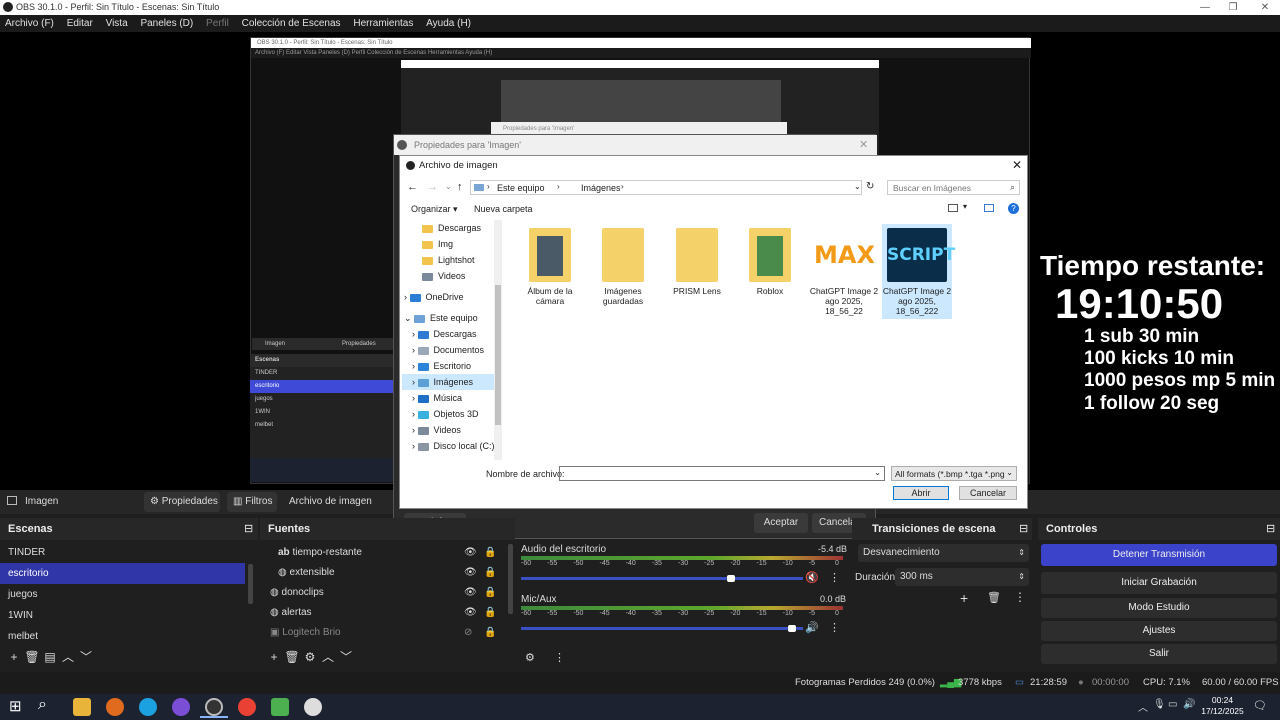  Describe the element at coordinates (503, 209) in the screenshot. I see `new-folder-button: Nueva carpeta` at that location.